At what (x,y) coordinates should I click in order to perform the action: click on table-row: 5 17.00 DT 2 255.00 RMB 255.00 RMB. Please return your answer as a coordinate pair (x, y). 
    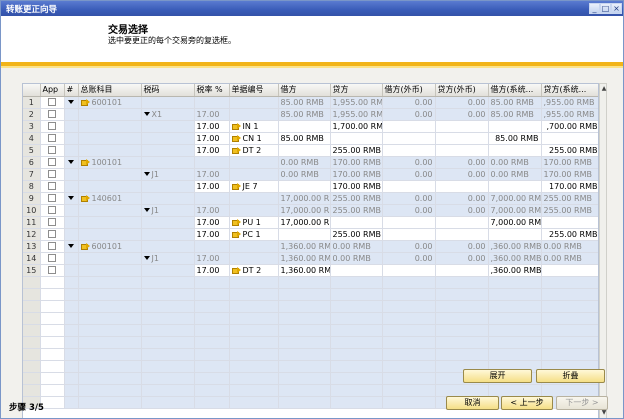
    Looking at the image, I should click on (310, 150).